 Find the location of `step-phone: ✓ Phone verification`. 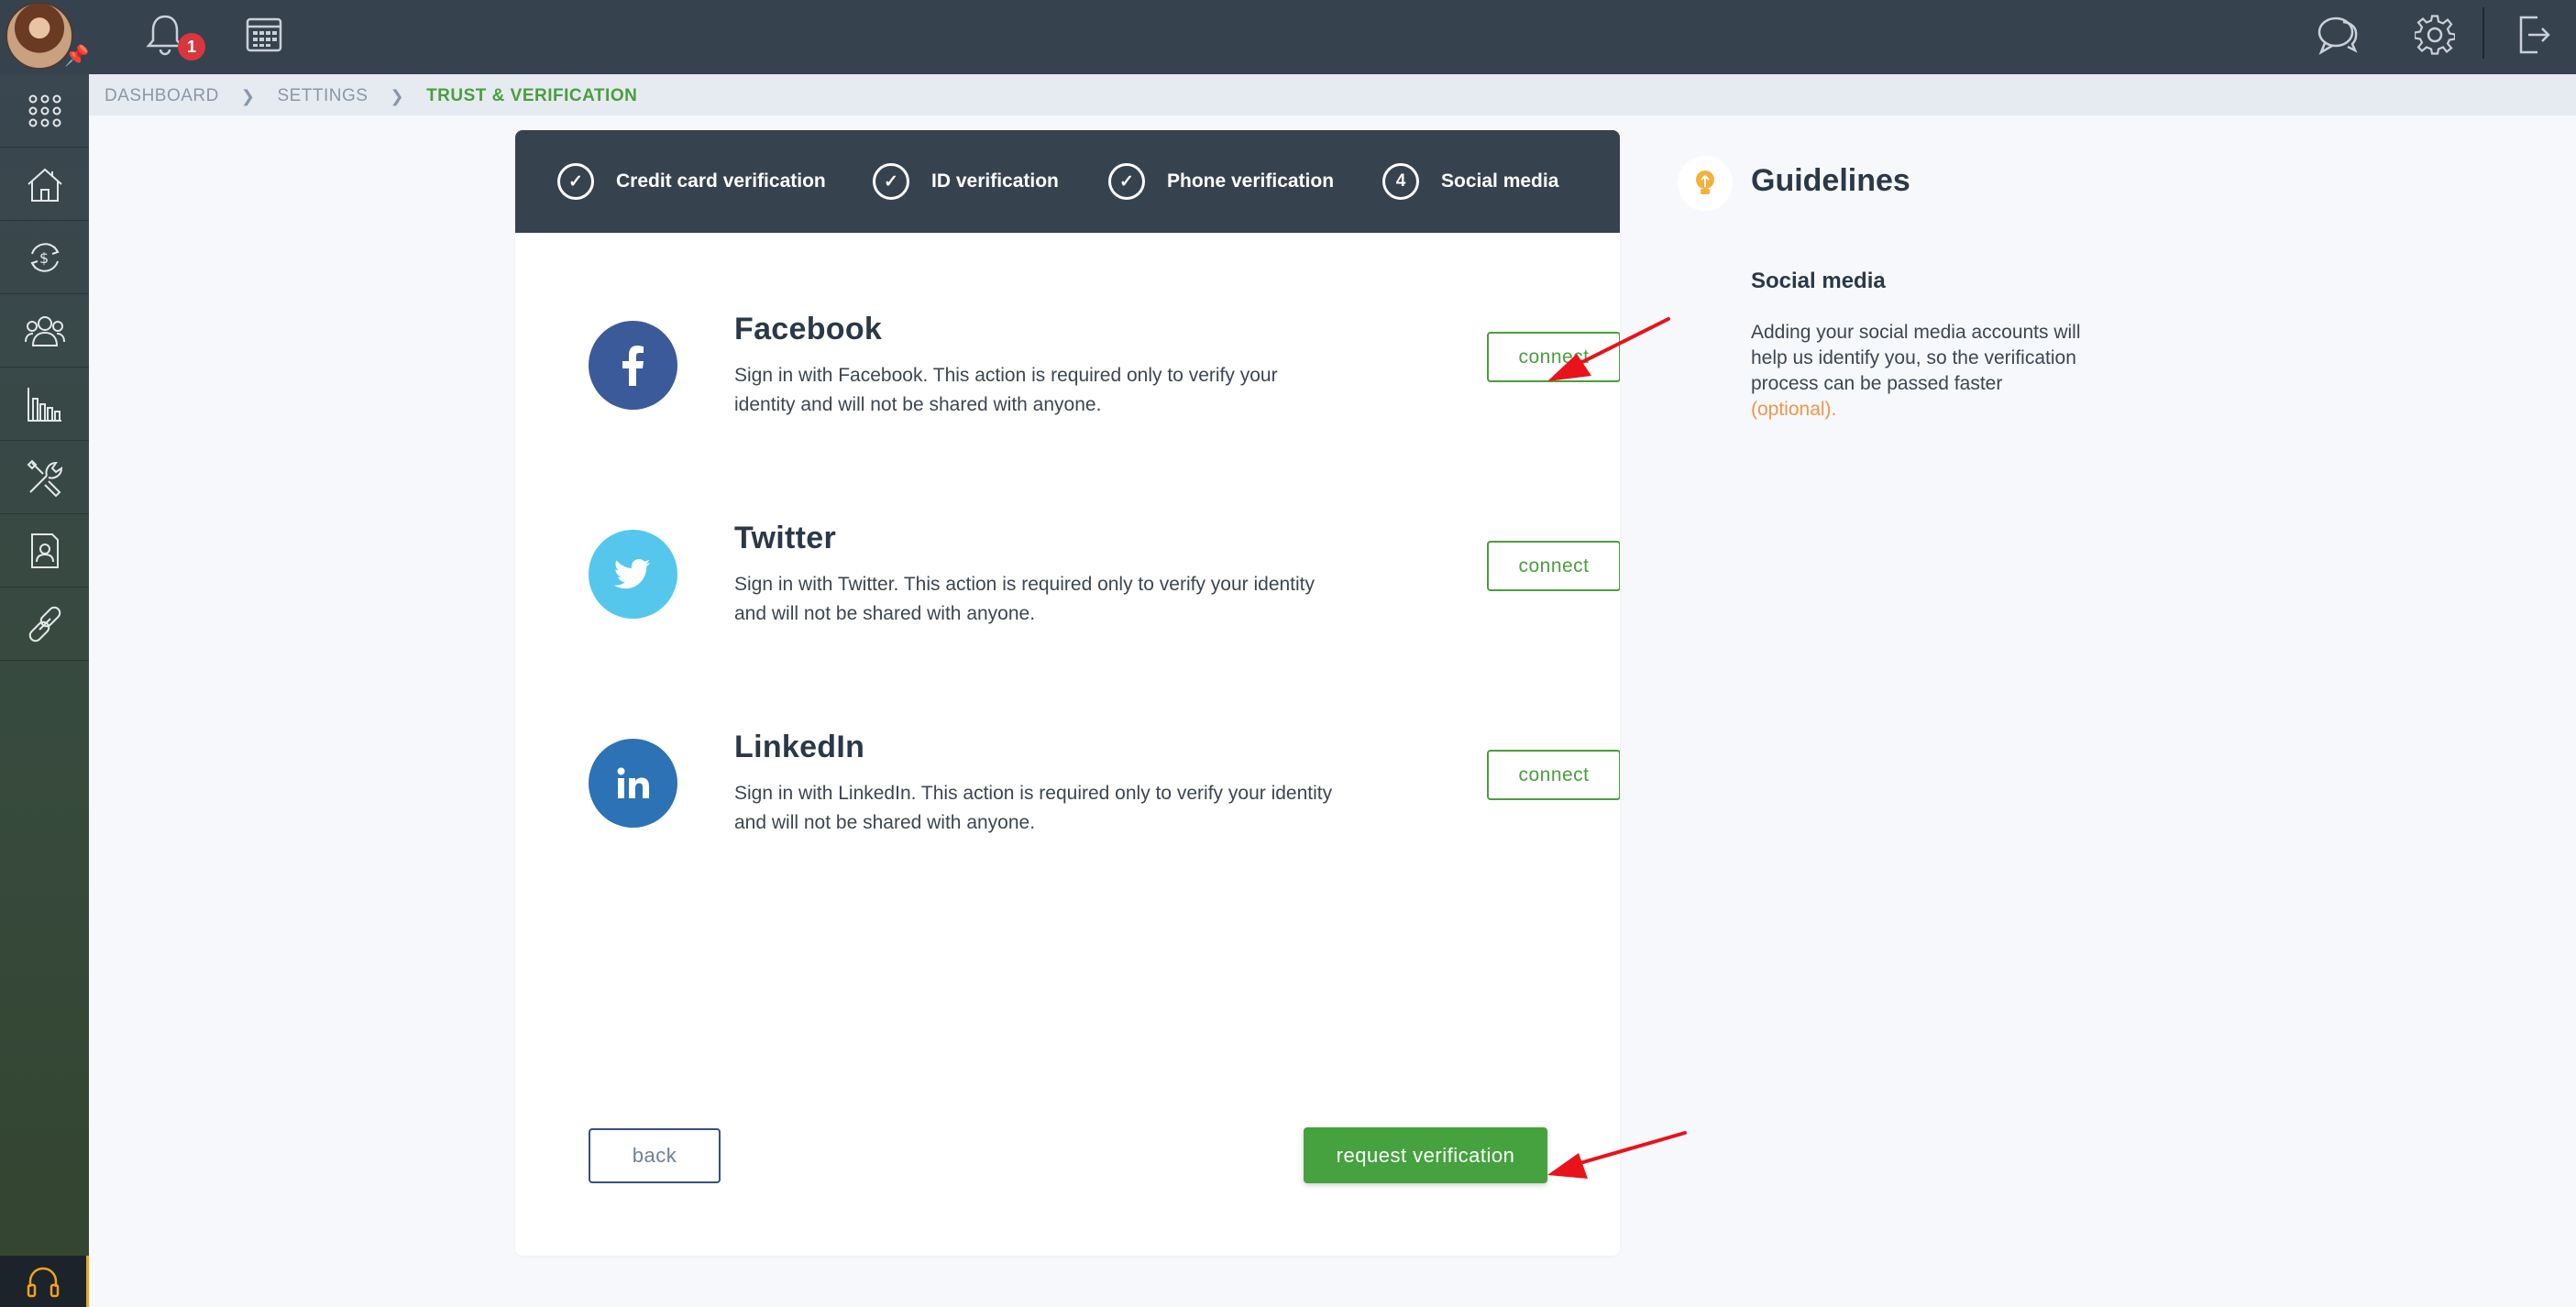

step-phone: ✓ Phone verification is located at coordinates (1221, 181).